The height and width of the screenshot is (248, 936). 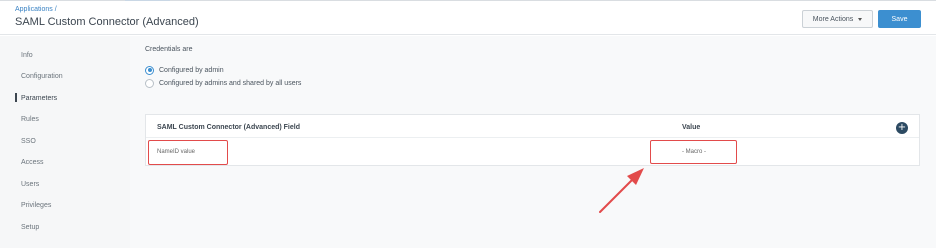 What do you see at coordinates (191, 70) in the screenshot?
I see `radio-label: Configured by admin` at bounding box center [191, 70].